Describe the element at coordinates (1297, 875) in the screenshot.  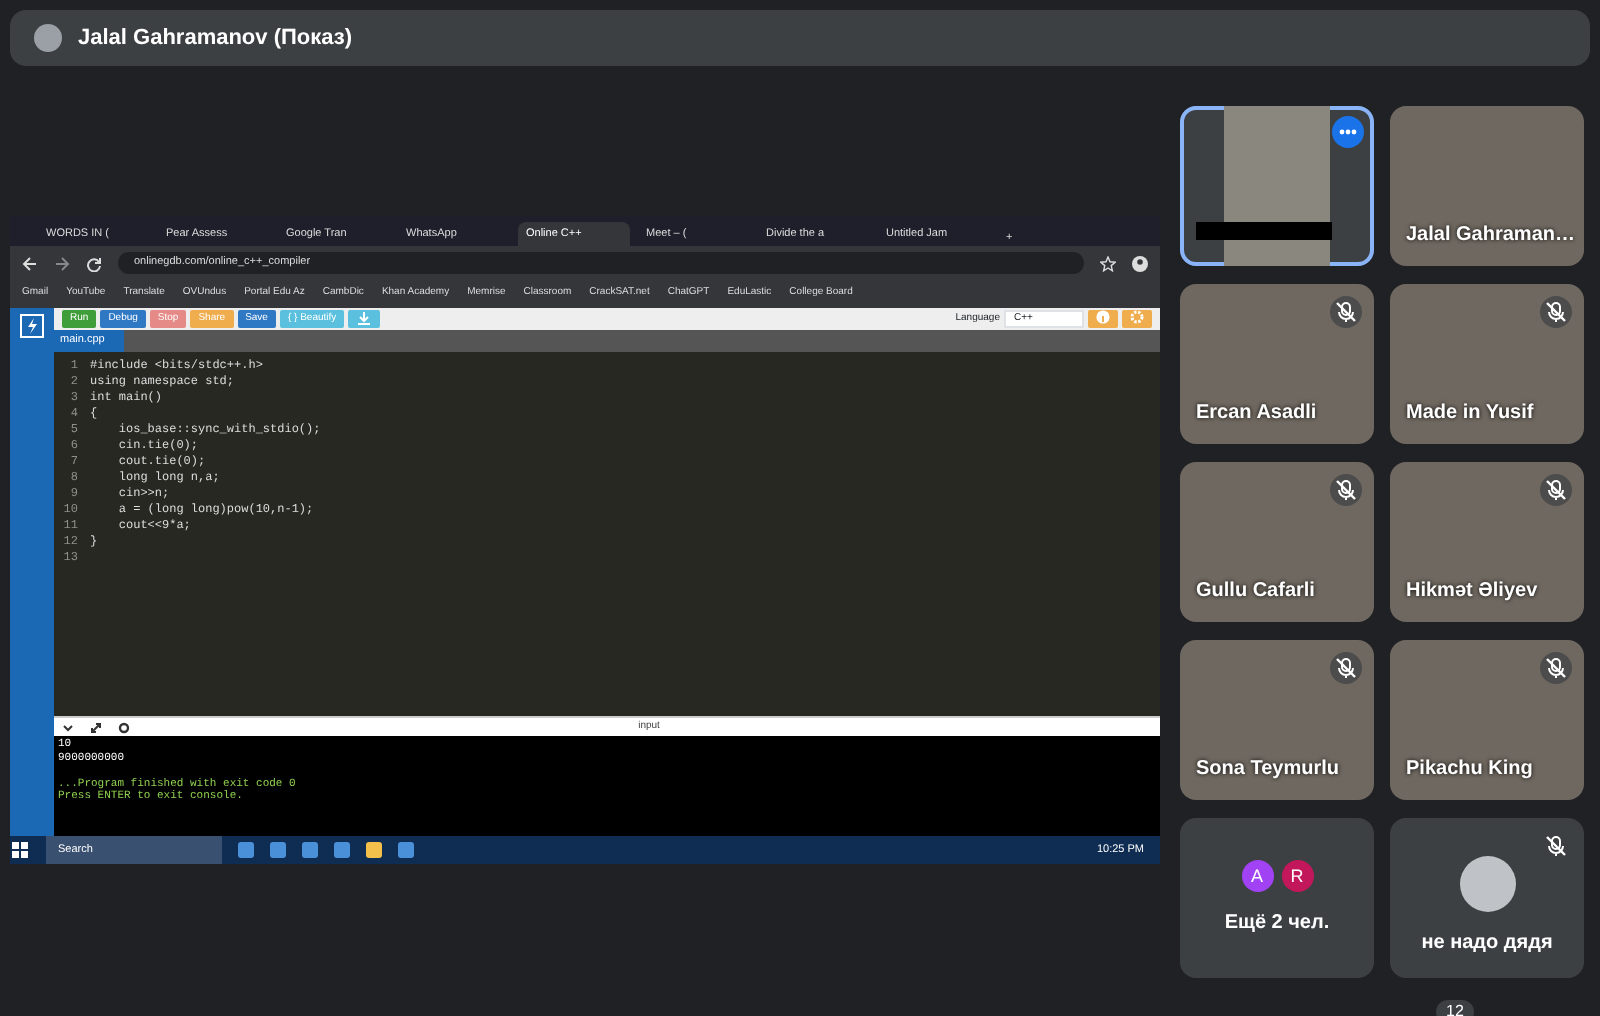
I see `avatar-initial: R` at that location.